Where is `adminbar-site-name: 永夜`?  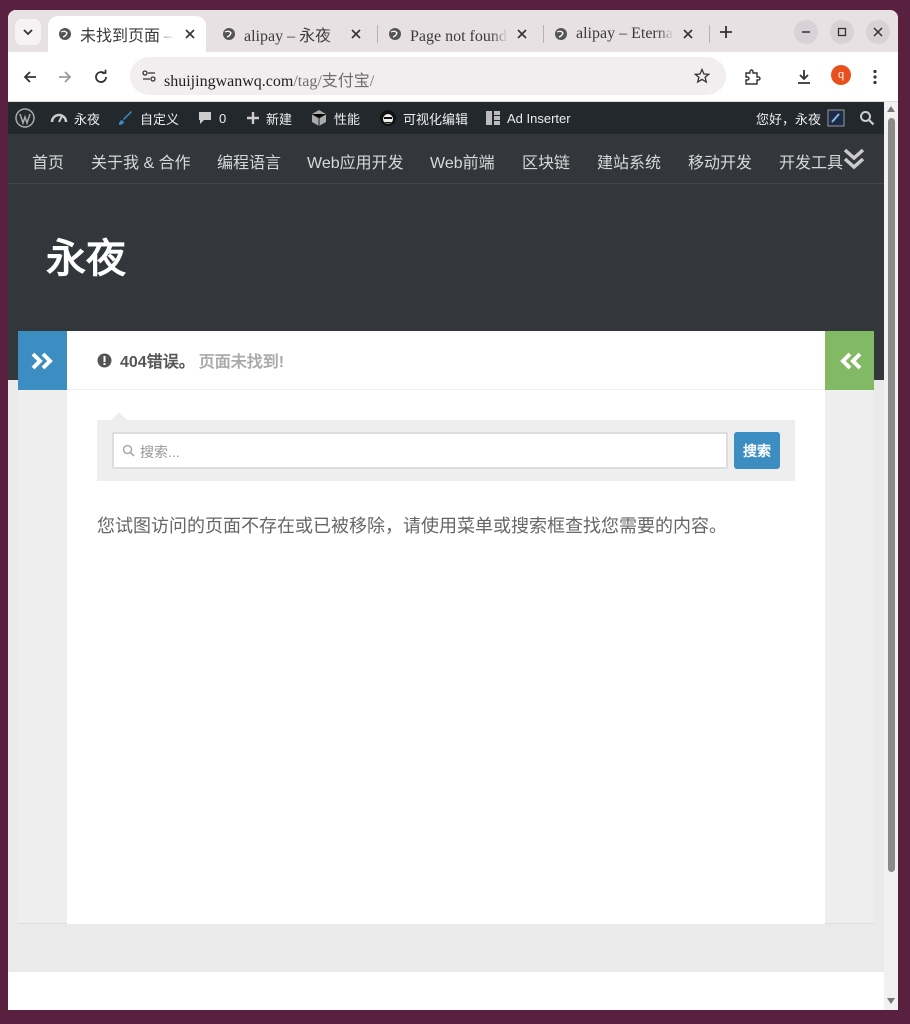
adminbar-site-name: 永夜 is located at coordinates (75, 118).